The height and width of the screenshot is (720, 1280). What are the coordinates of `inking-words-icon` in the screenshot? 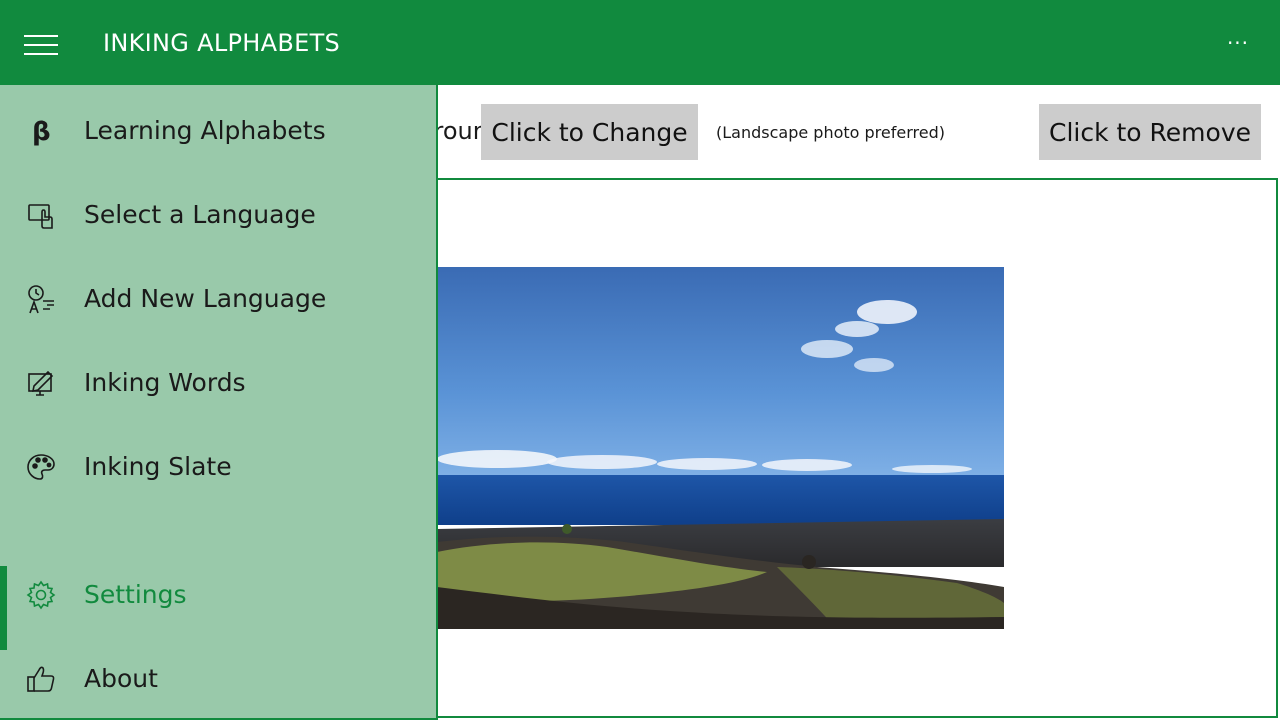 It's located at (41, 383).